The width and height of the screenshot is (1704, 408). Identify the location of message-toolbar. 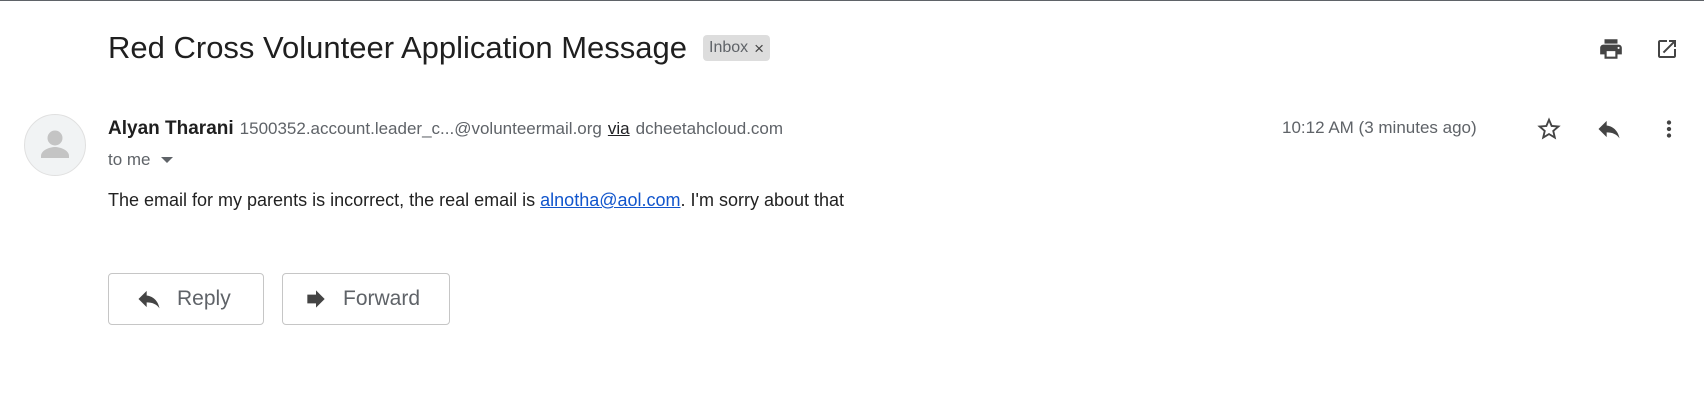
(1609, 129).